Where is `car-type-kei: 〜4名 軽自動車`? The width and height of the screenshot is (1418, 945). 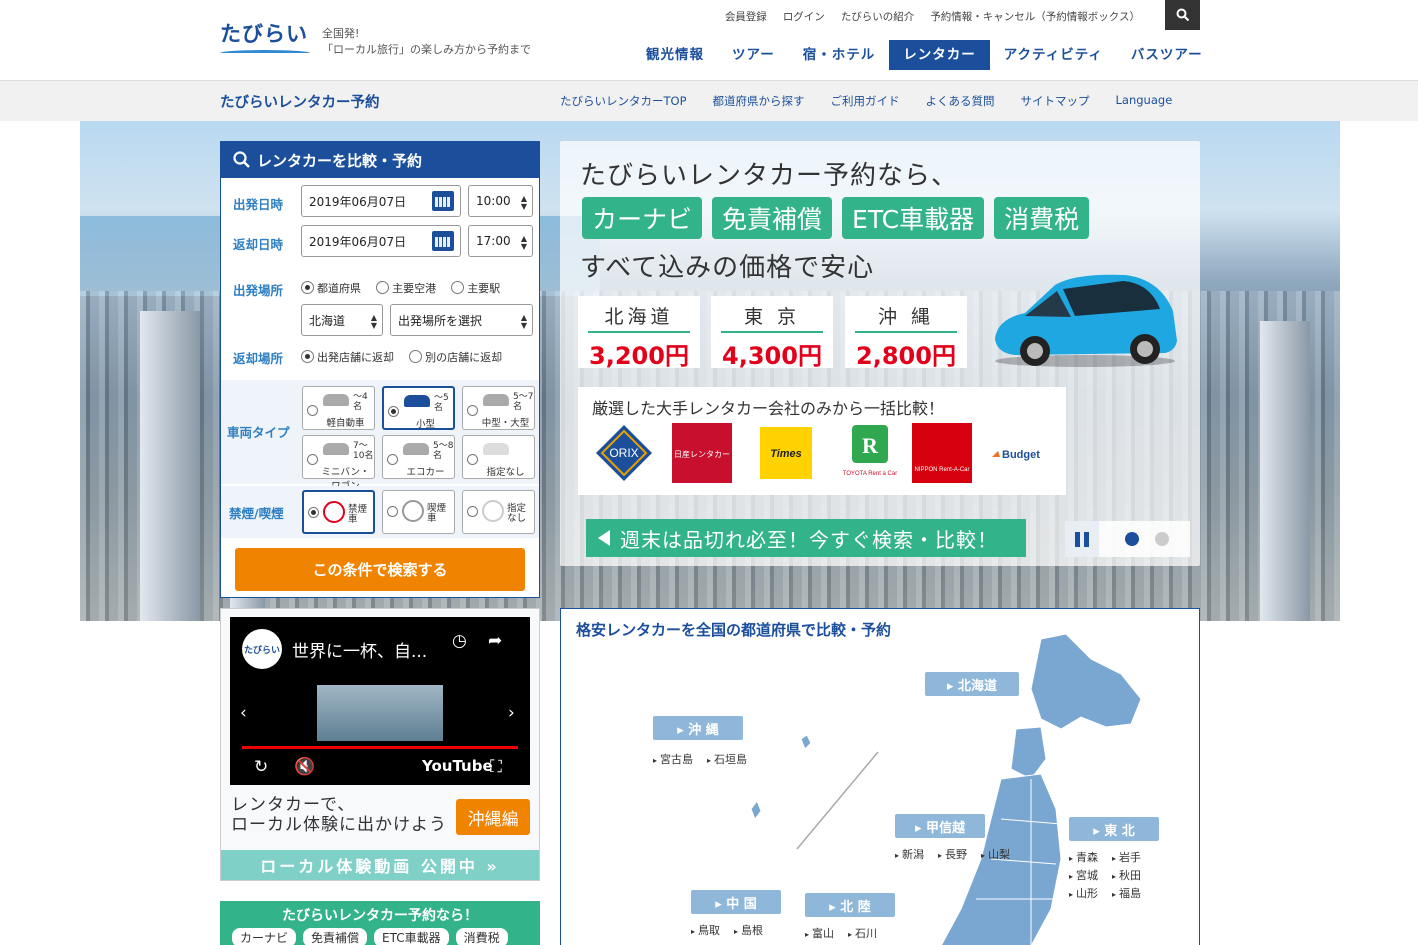
car-type-kei: 〜4名 軽自動車 is located at coordinates (338, 408).